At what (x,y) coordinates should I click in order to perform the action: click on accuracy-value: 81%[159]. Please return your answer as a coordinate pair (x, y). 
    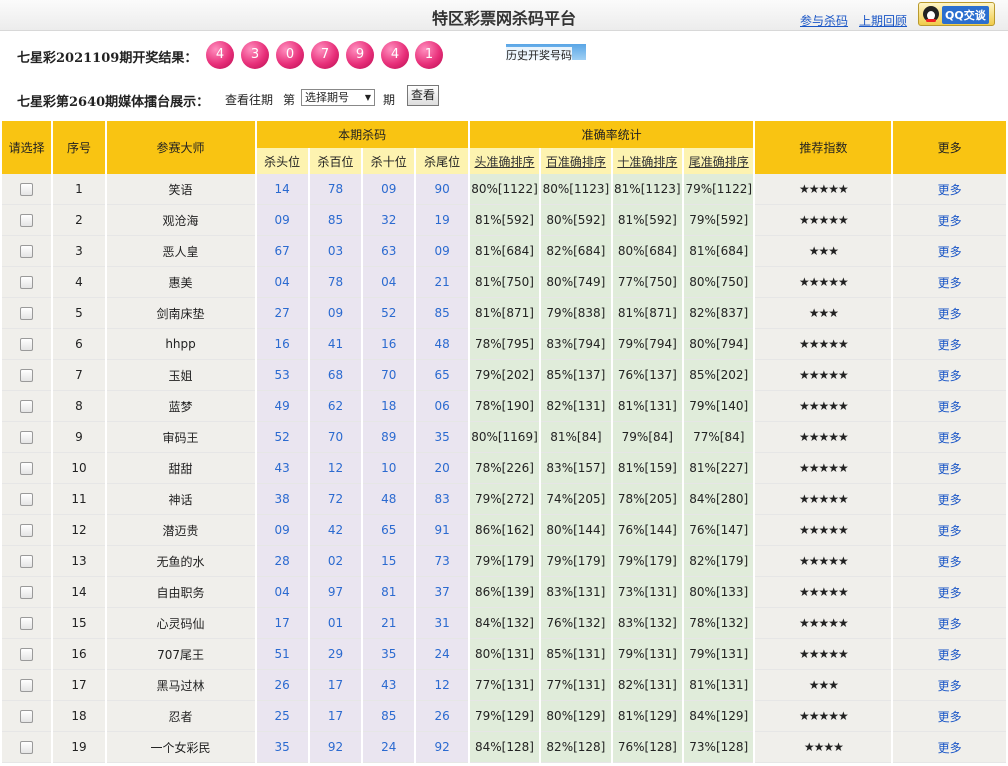
    Looking at the image, I should click on (647, 468).